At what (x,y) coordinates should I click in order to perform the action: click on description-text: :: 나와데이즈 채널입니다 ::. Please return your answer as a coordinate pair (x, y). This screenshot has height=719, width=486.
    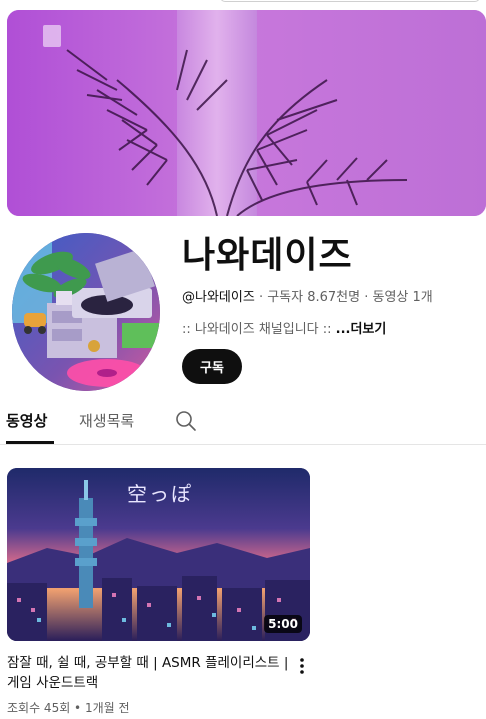
    Looking at the image, I should click on (259, 329).